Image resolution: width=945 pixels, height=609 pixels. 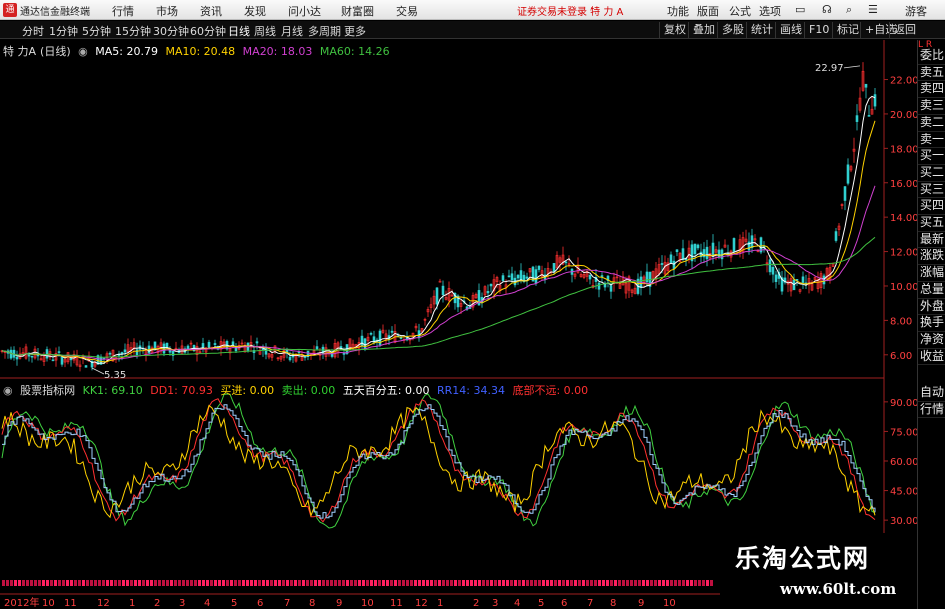 I want to click on right-tab-0: 委比, so click(x=931, y=56).